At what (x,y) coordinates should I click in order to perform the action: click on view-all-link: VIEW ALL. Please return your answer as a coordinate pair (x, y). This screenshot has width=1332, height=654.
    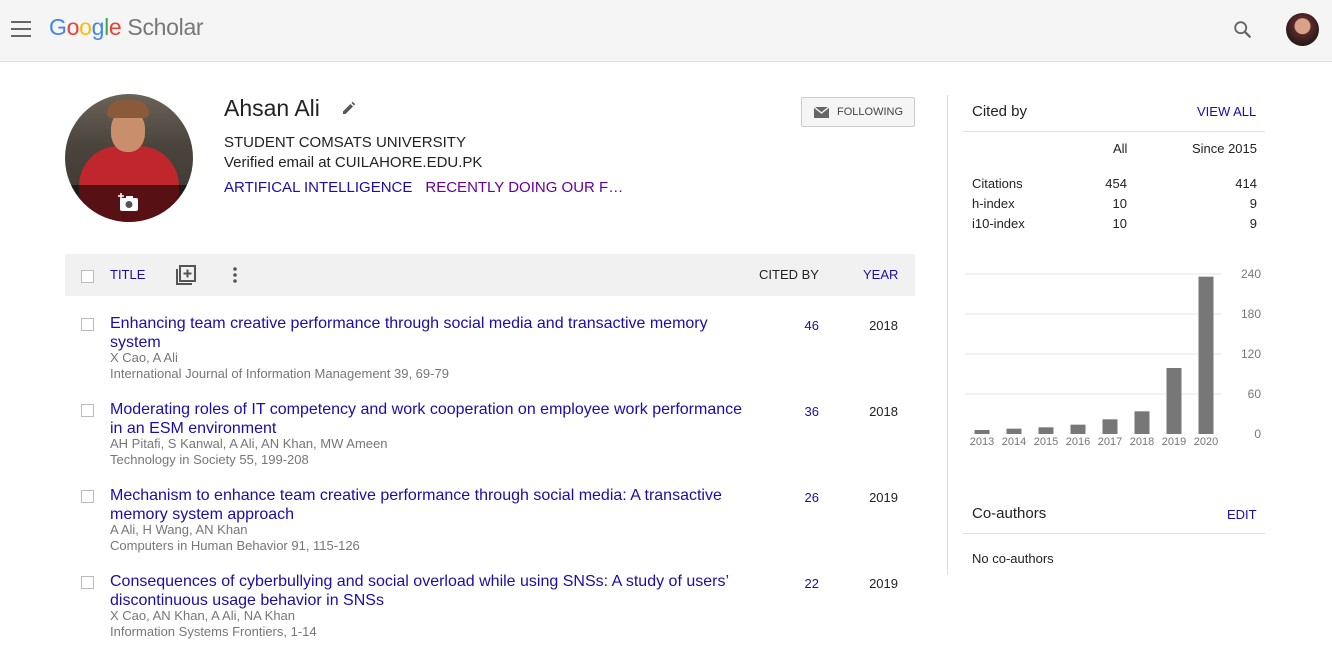
    Looking at the image, I should click on (1226, 111).